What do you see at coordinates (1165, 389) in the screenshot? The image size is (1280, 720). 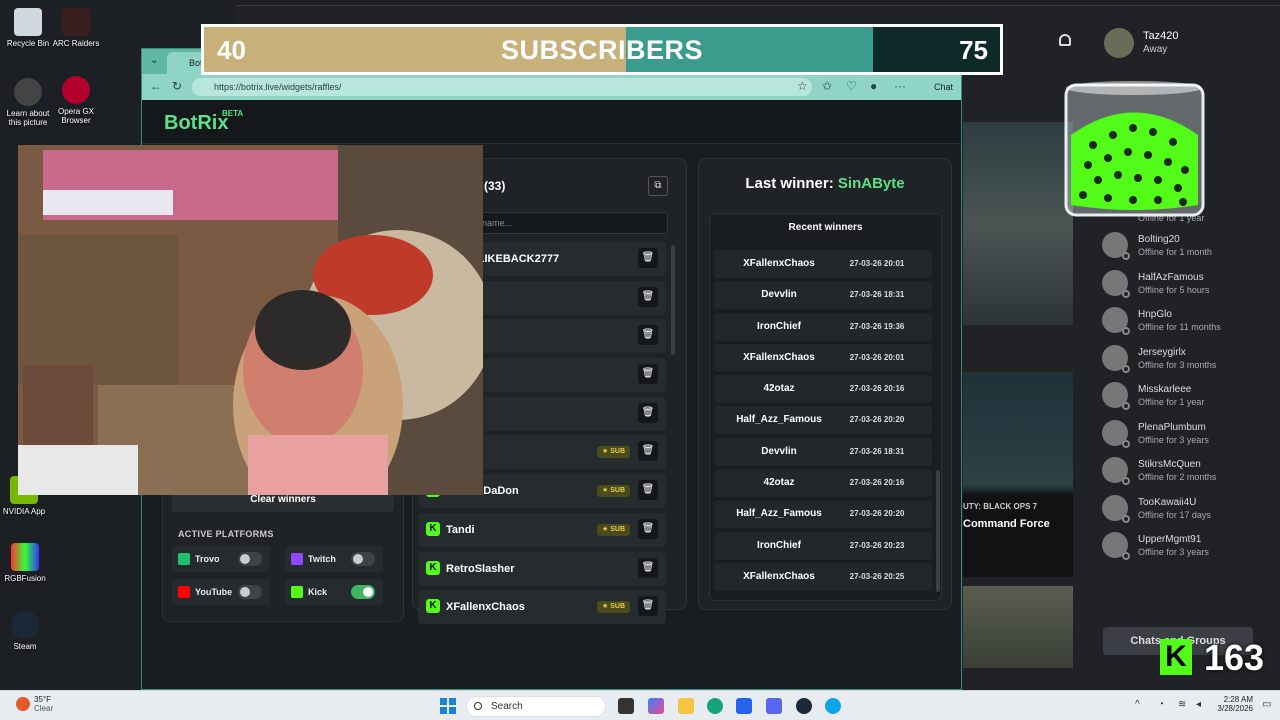 I see `friend-name: Misskarleee` at bounding box center [1165, 389].